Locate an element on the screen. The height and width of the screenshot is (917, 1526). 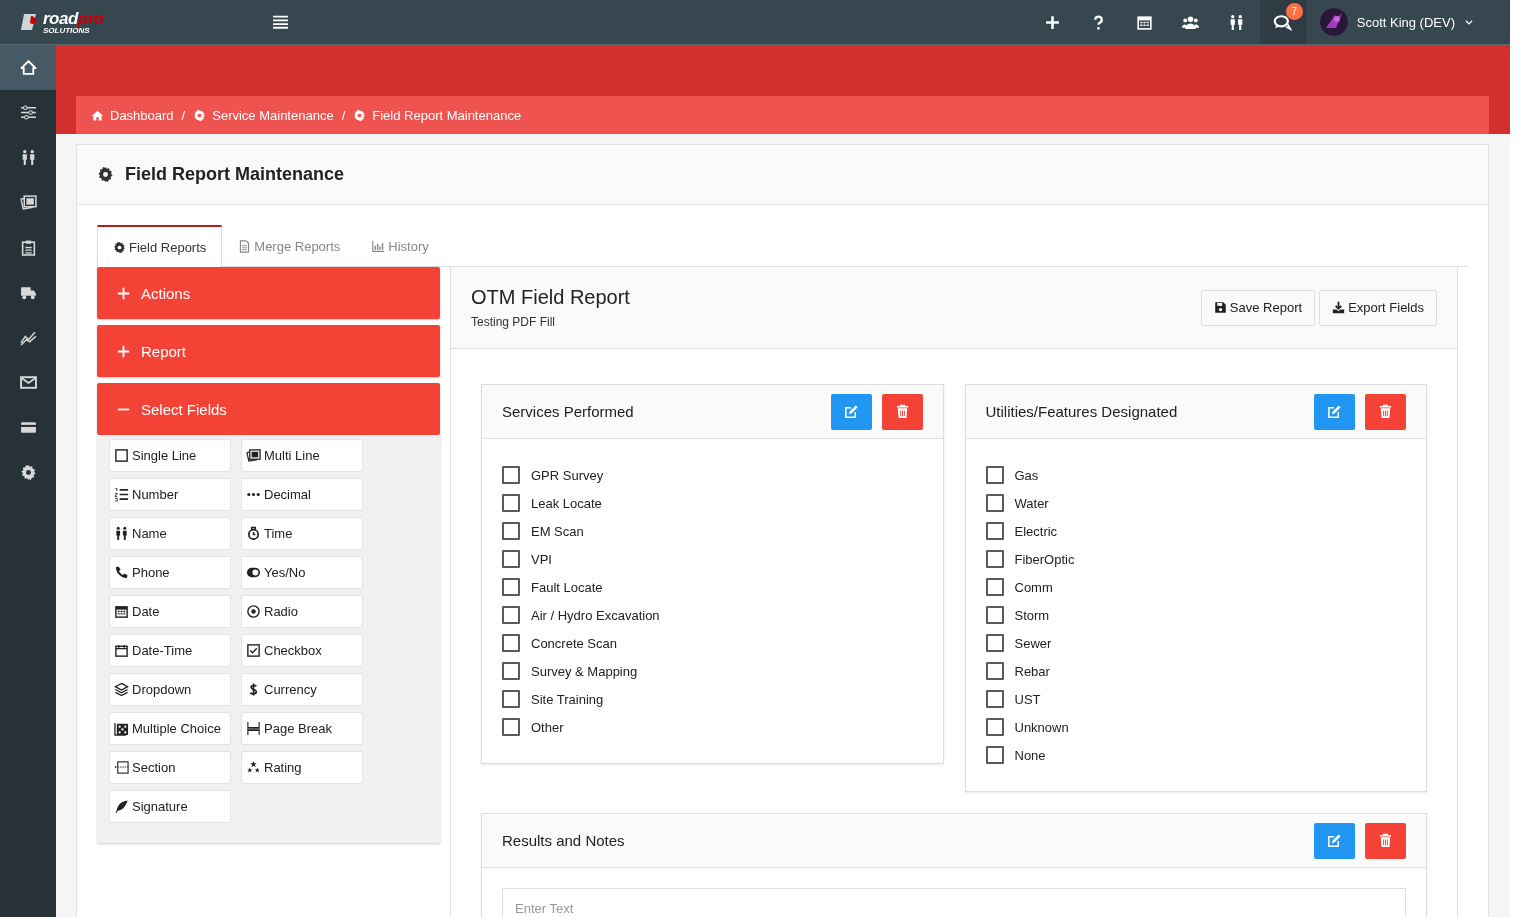
chart-icon is located at coordinates (28, 337).